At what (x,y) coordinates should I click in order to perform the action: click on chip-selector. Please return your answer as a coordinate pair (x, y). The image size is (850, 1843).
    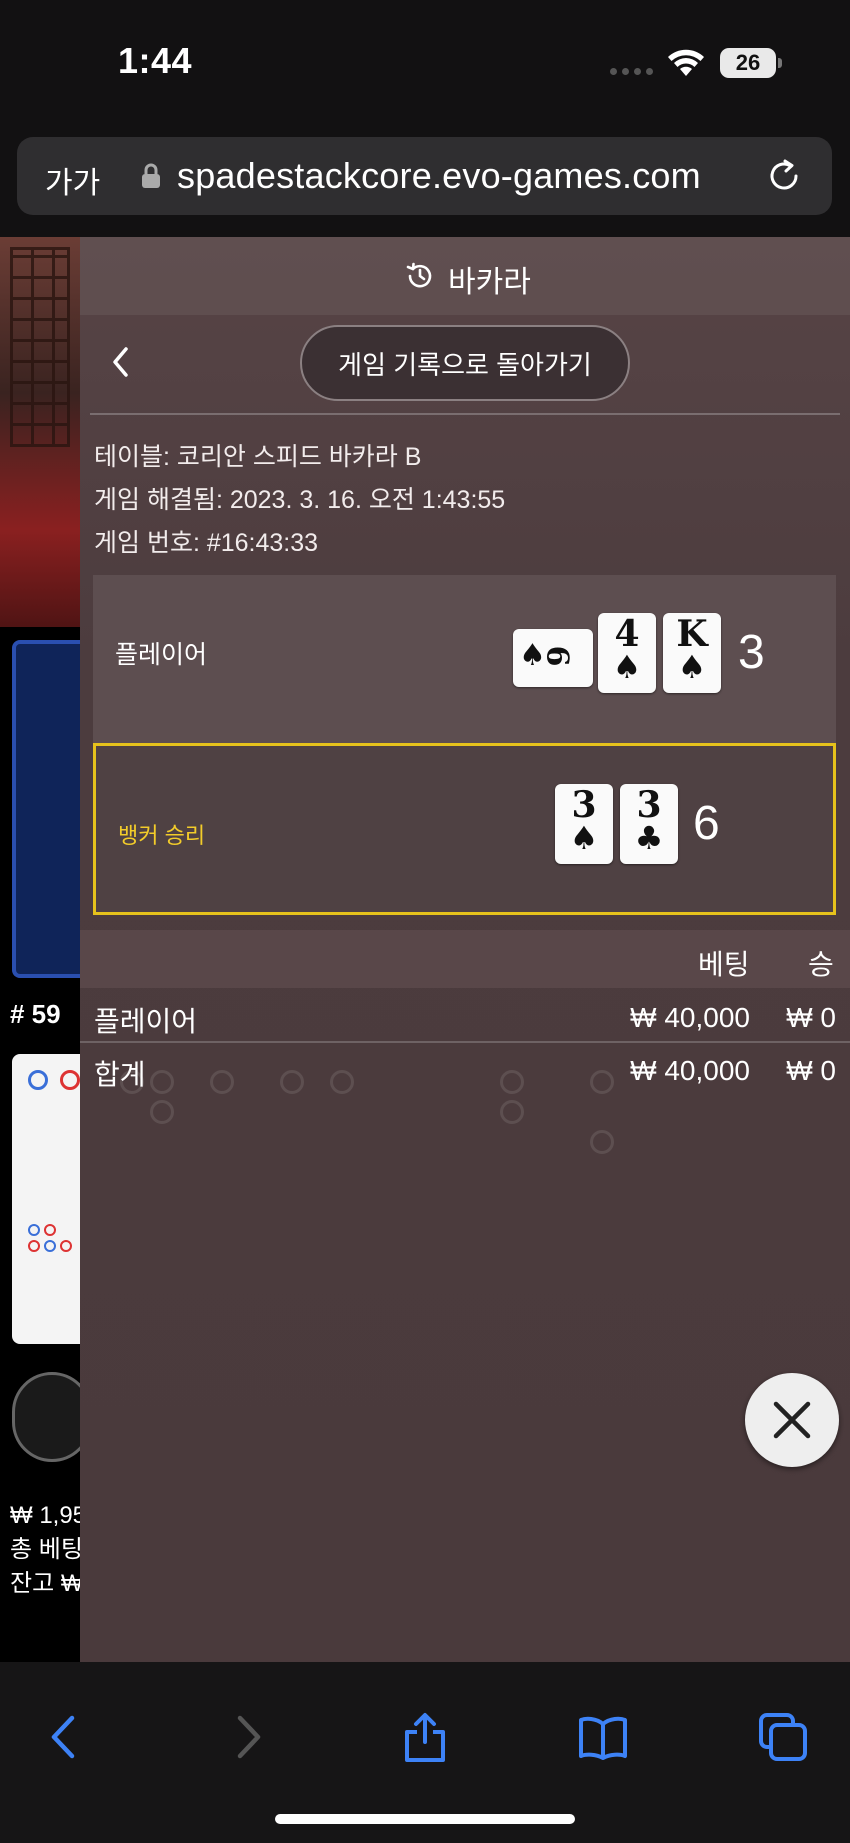
    Looking at the image, I should click on (46, 1417).